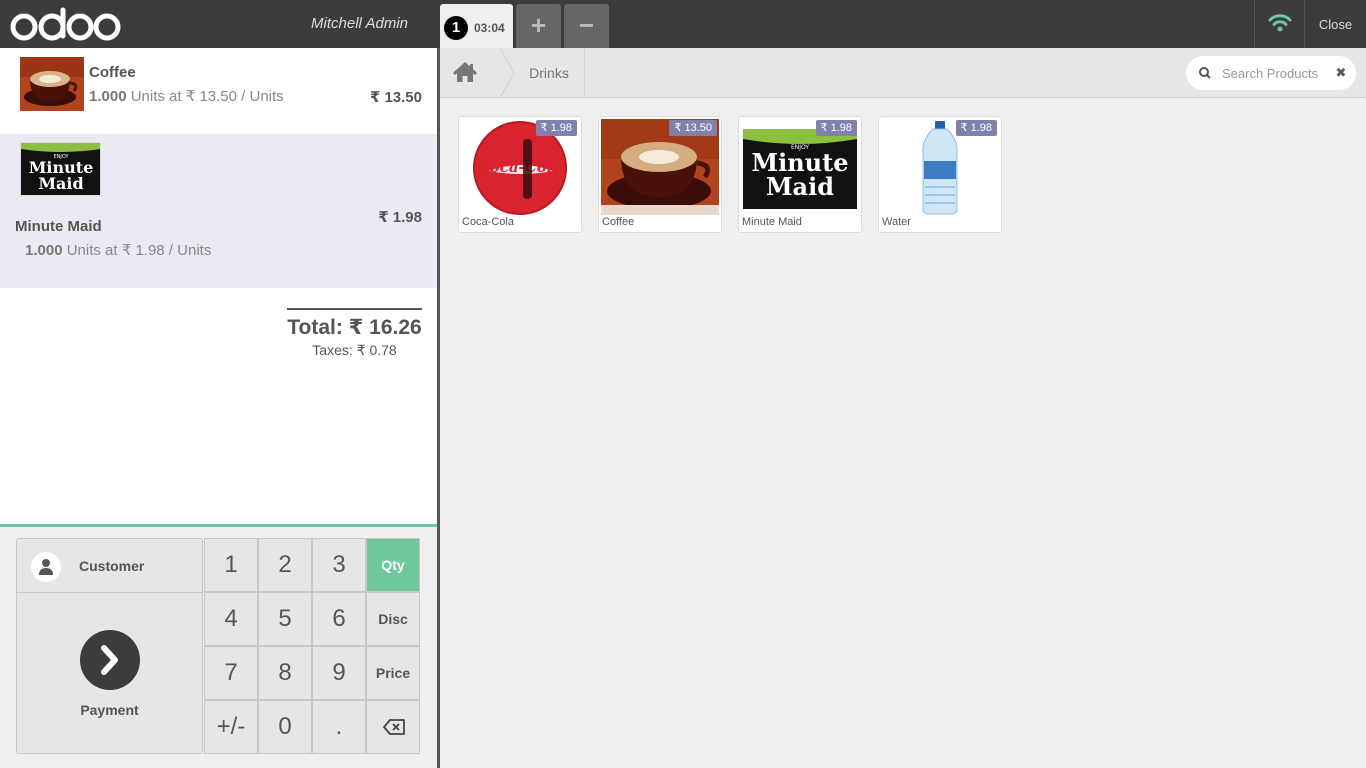 This screenshot has width=1366, height=768. Describe the element at coordinates (693, 128) in the screenshot. I see `price-tag: ₹ 13.50` at that location.